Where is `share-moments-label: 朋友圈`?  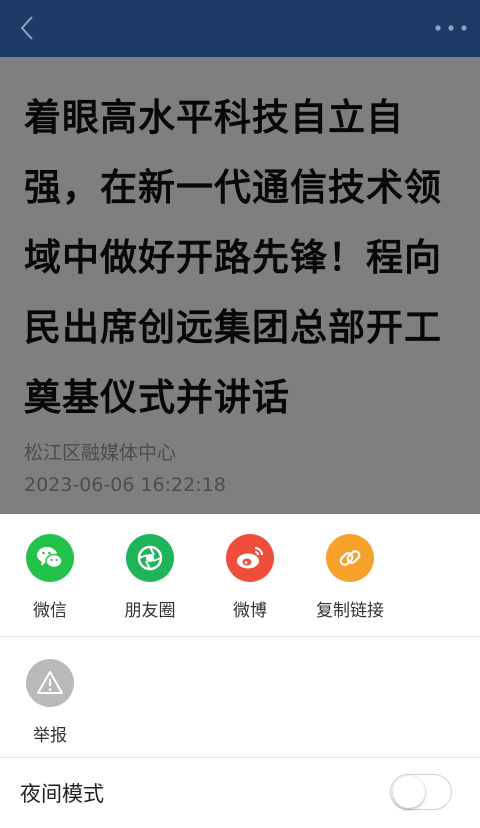
share-moments-label: 朋友圈 is located at coordinates (150, 611).